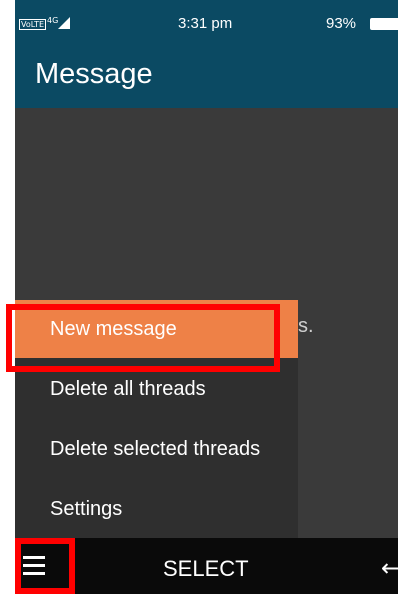 The width and height of the screenshot is (398, 594). Describe the element at coordinates (34, 566) in the screenshot. I see `menu-icon` at that location.